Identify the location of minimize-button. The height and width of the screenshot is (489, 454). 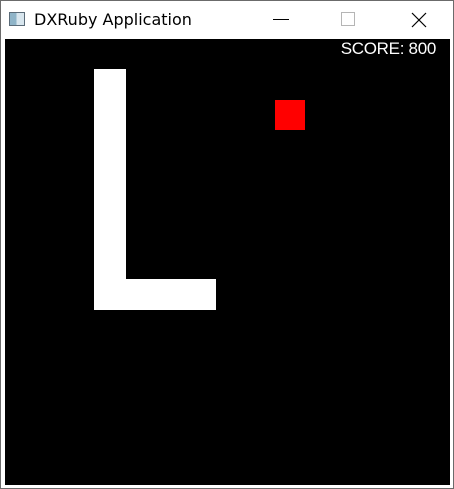
(278, 20).